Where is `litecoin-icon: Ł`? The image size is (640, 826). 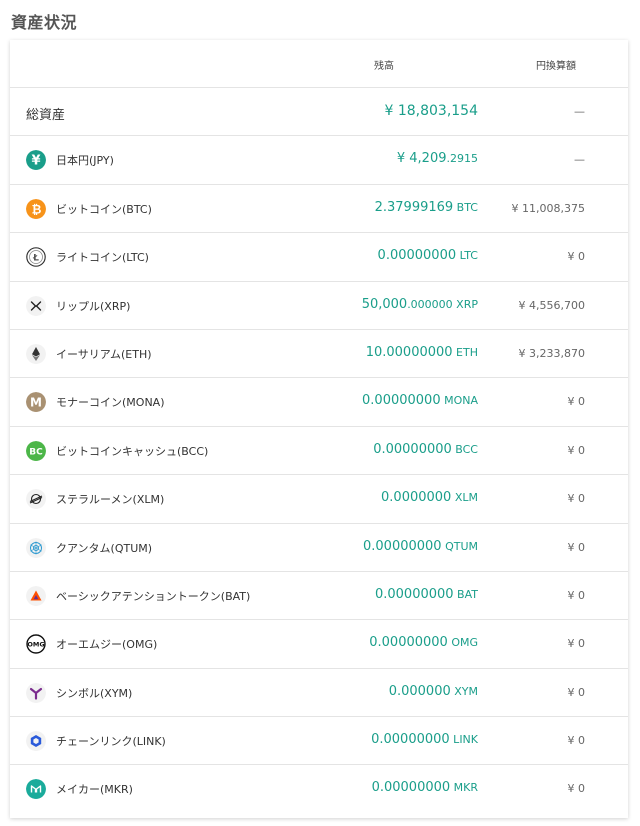
litecoin-icon: Ł is located at coordinates (36, 257).